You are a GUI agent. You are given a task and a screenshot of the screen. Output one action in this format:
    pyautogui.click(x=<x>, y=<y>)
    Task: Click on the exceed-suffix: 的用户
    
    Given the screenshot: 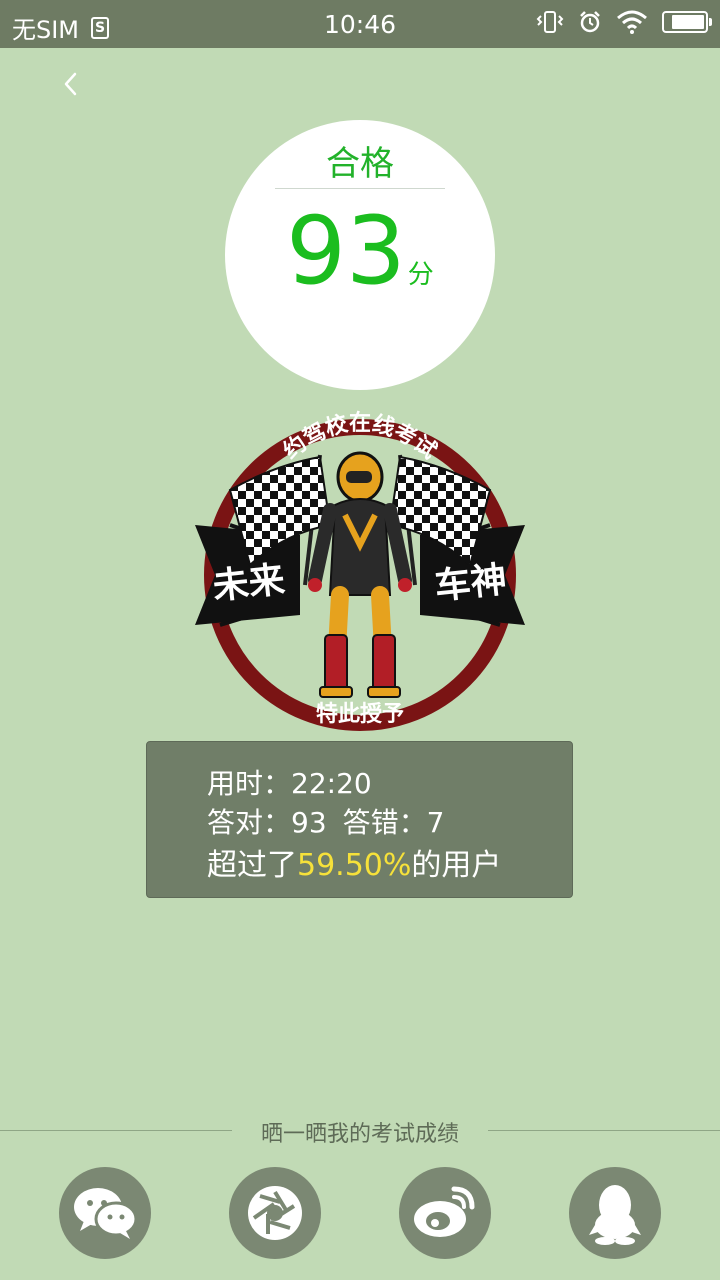 What is the action you would take?
    pyautogui.click(x=456, y=865)
    